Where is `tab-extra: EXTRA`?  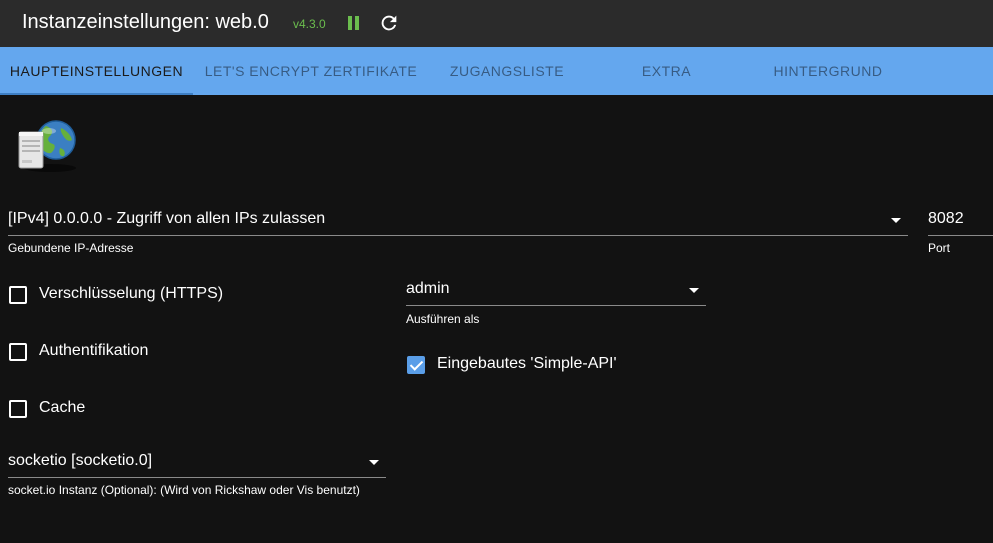
tab-extra: EXTRA is located at coordinates (666, 71).